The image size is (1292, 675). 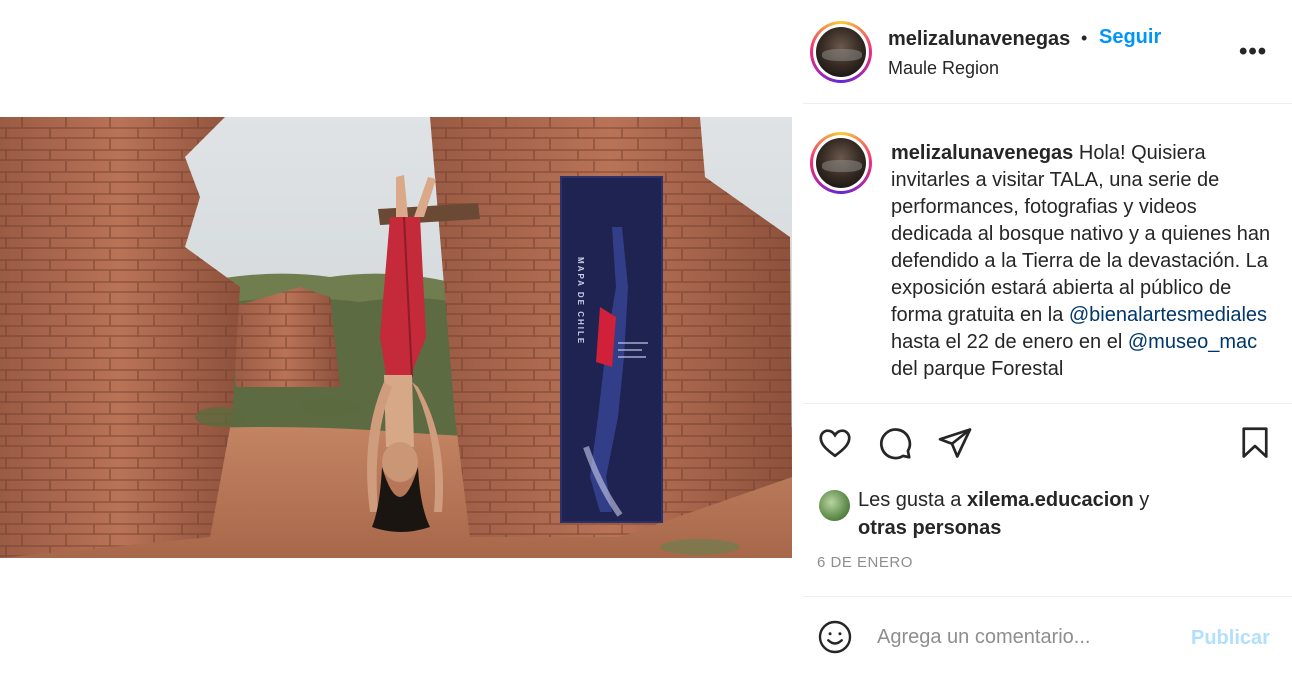 I want to click on comment-icon, so click(x=895, y=443).